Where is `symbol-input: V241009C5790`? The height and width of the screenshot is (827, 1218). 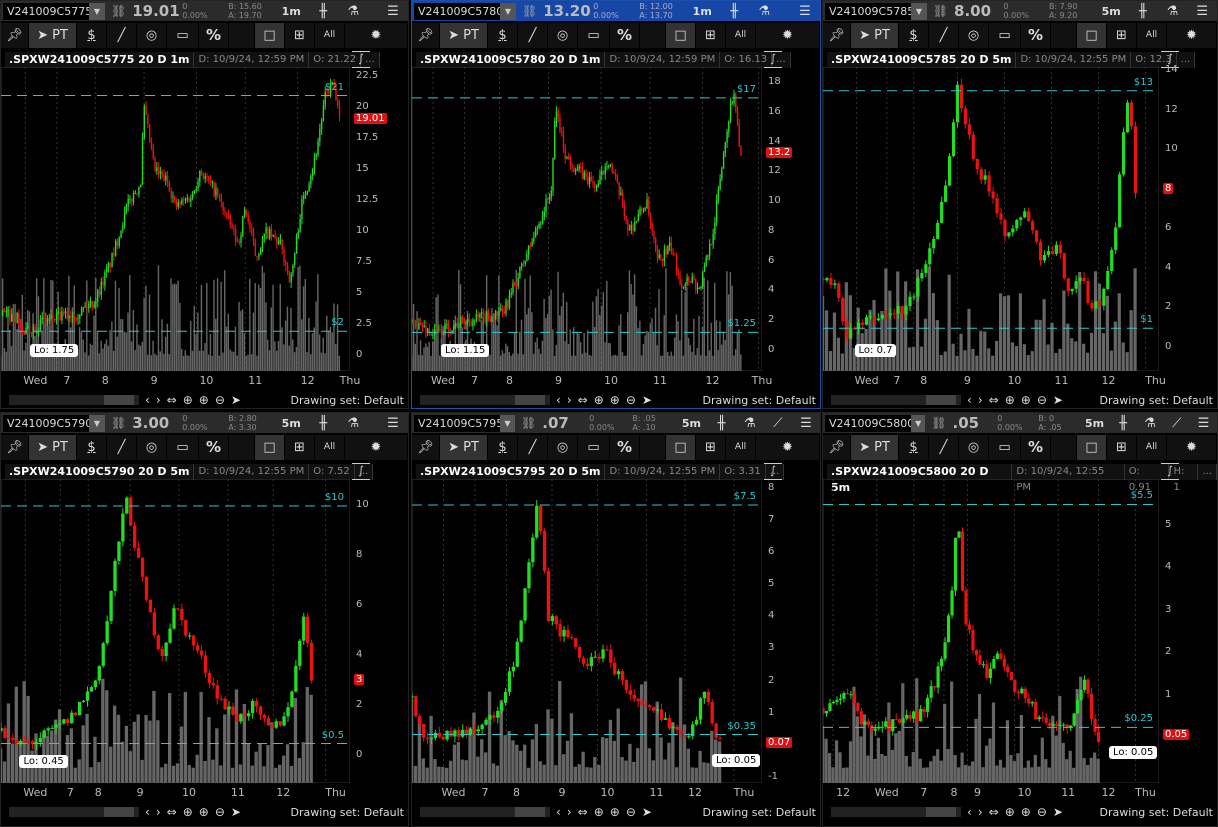 symbol-input: V241009C5790 is located at coordinates (47, 423).